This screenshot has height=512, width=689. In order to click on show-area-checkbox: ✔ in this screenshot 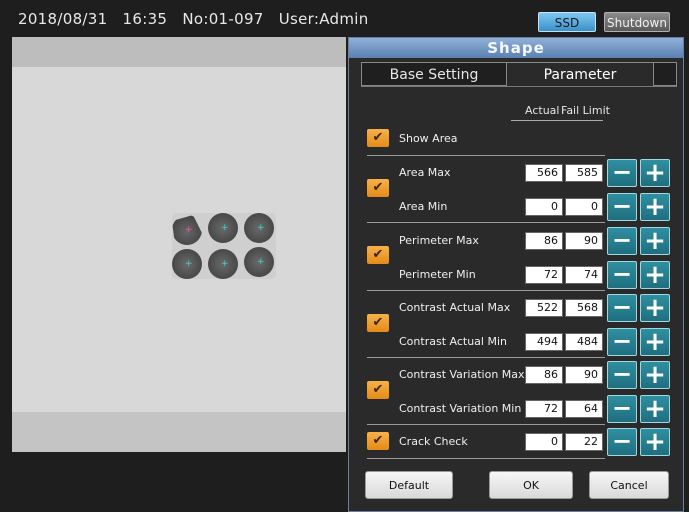, I will do `click(378, 138)`.